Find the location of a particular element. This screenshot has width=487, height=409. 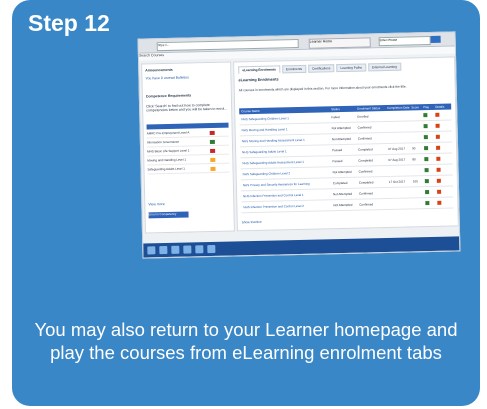

table-cell: Passed is located at coordinates (337, 161).